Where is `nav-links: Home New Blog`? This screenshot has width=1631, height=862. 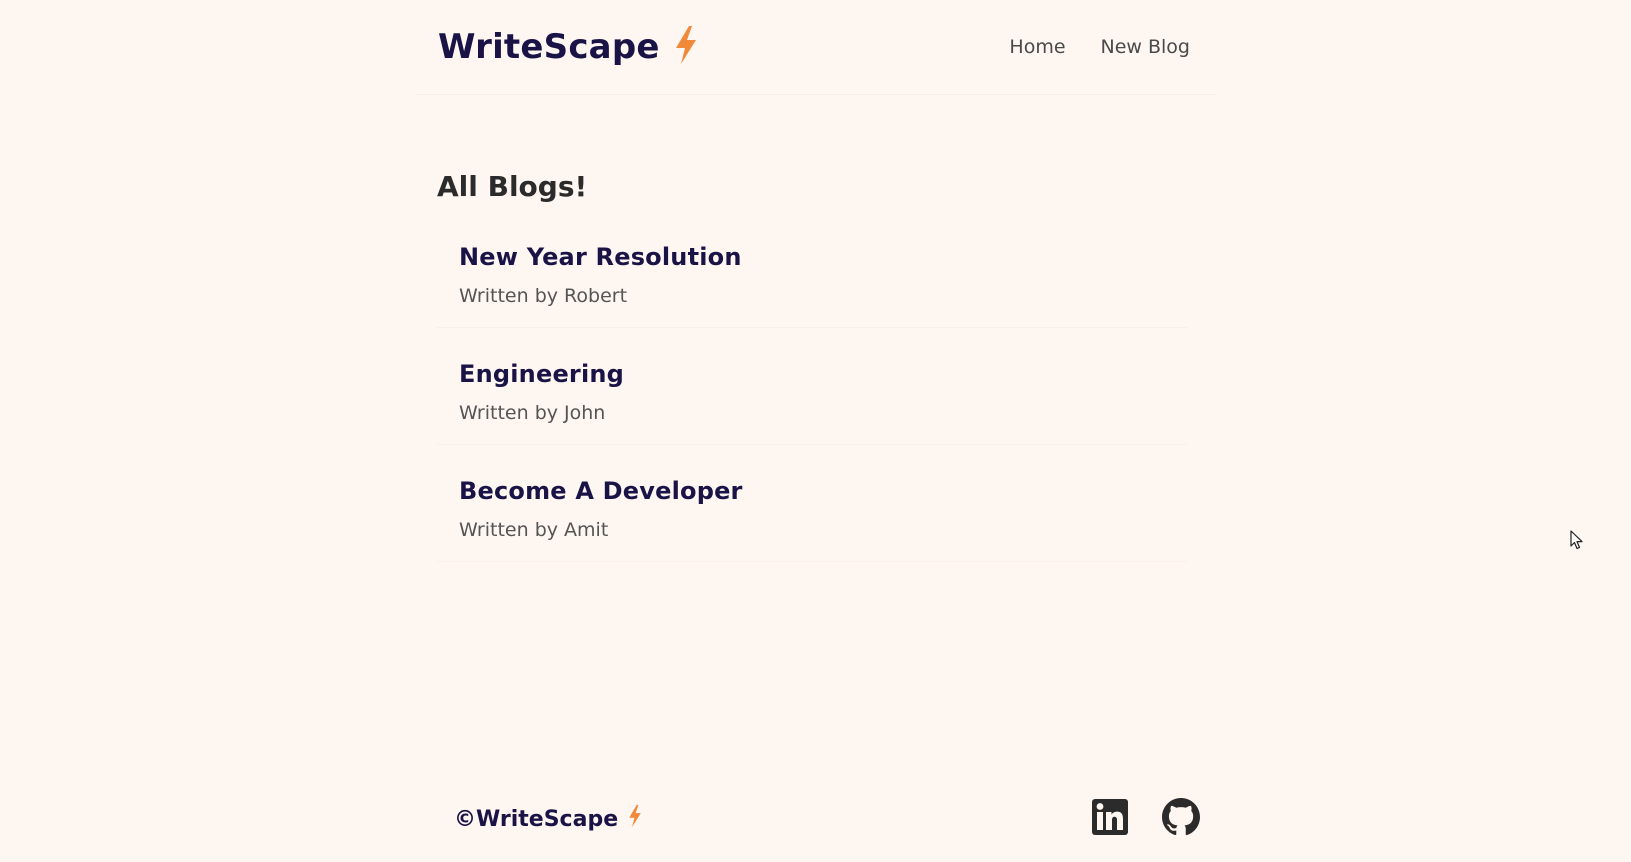 nav-links: Home New Blog is located at coordinates (1101, 47).